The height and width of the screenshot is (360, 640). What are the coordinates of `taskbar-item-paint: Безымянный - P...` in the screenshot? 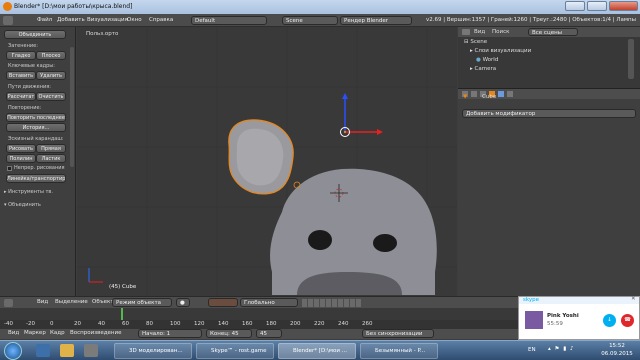 It's located at (399, 351).